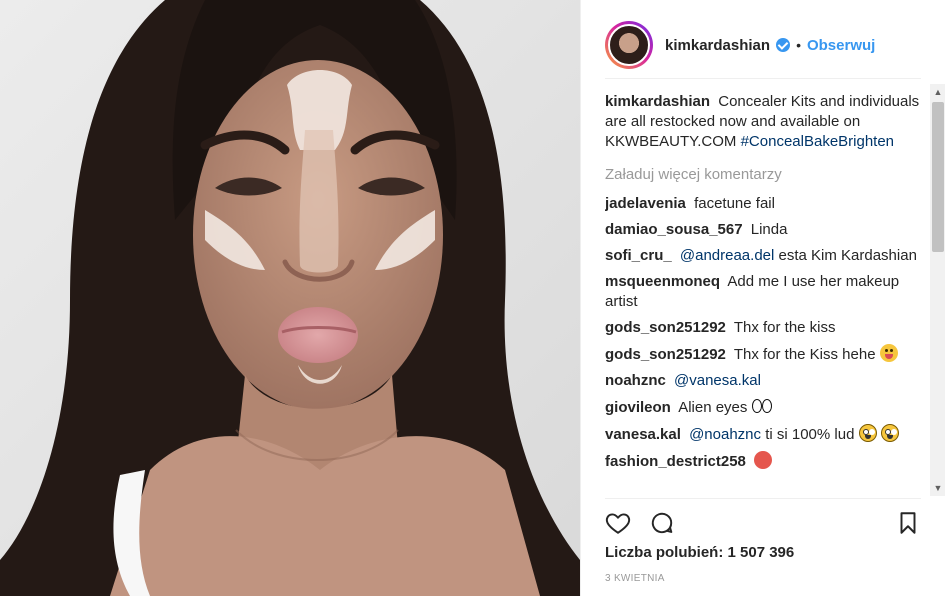 Image resolution: width=945 pixels, height=596 pixels. I want to click on comment-text: Thx for the kiss, so click(784, 327).